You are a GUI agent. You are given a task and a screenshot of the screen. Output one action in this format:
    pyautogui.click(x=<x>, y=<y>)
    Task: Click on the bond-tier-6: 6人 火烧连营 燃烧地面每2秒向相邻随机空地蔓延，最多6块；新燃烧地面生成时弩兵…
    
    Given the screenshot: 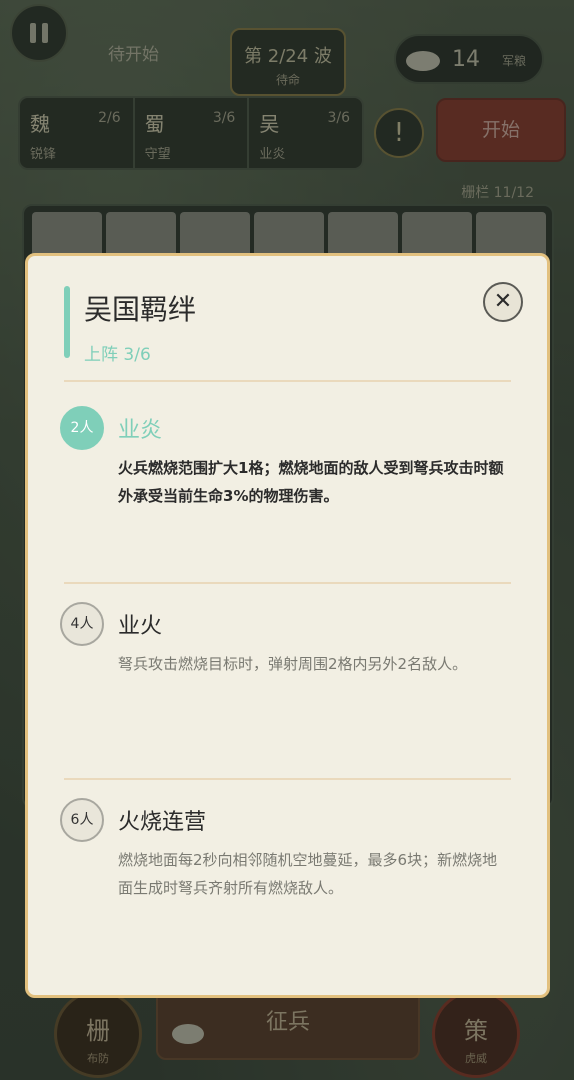 What is the action you would take?
    pyautogui.click(x=288, y=883)
    